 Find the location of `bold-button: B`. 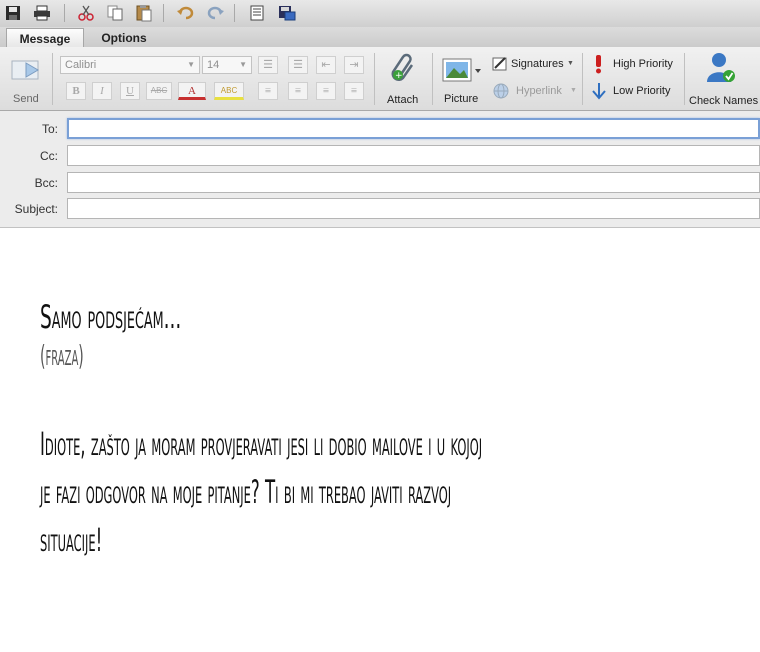

bold-button: B is located at coordinates (76, 91).